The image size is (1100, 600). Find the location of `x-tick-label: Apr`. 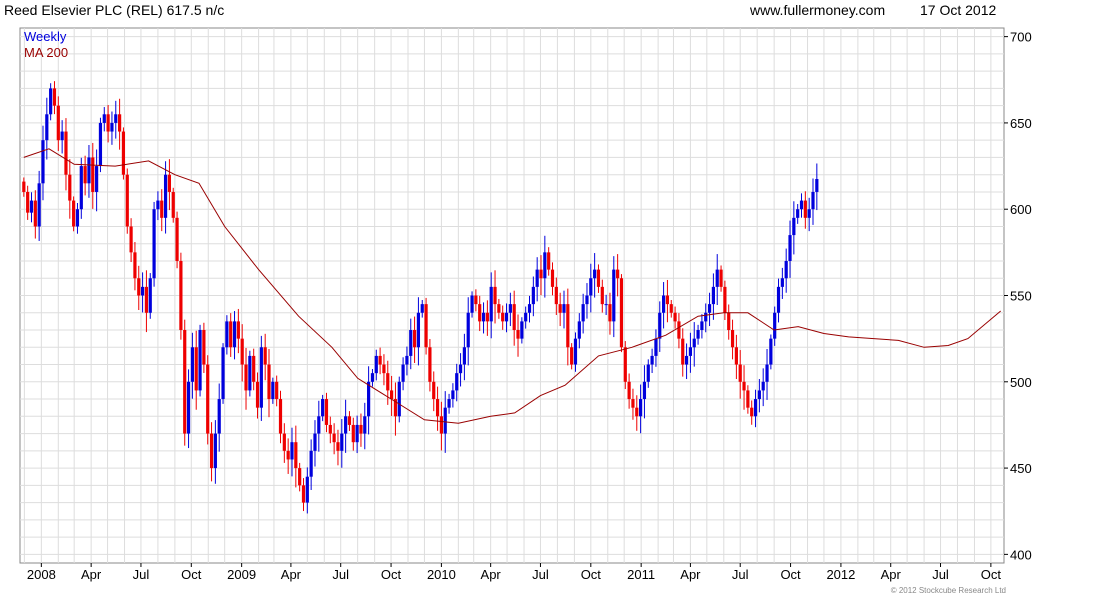

x-tick-label: Apr is located at coordinates (891, 574).